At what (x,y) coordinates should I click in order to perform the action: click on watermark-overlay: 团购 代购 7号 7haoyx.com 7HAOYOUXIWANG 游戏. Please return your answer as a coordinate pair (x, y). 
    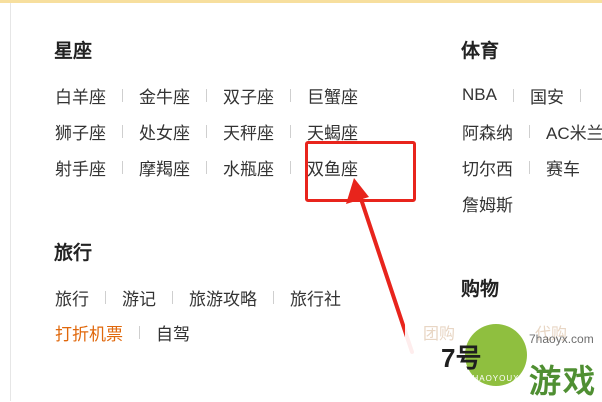
    Looking at the image, I should click on (503, 350).